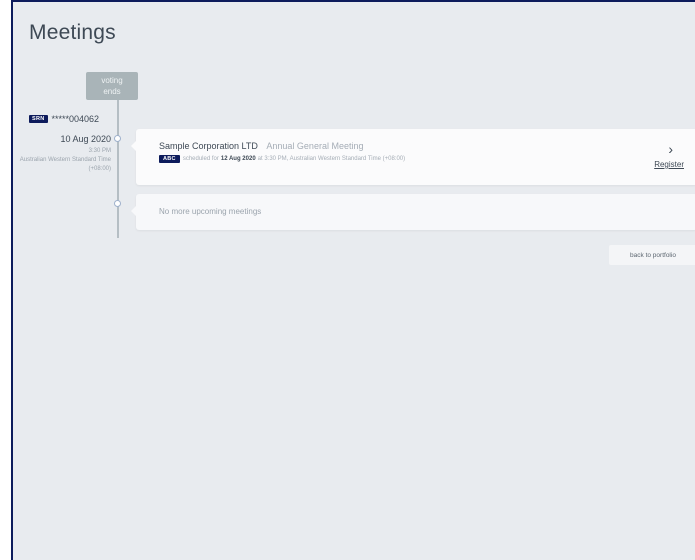 The width and height of the screenshot is (695, 560). Describe the element at coordinates (670, 149) in the screenshot. I see `chevron-right-icon: ›` at that location.